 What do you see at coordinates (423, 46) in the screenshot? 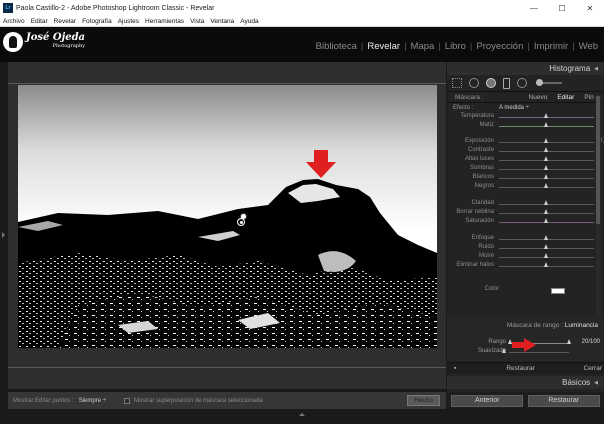
I see `module-mapa: Mapa` at bounding box center [423, 46].